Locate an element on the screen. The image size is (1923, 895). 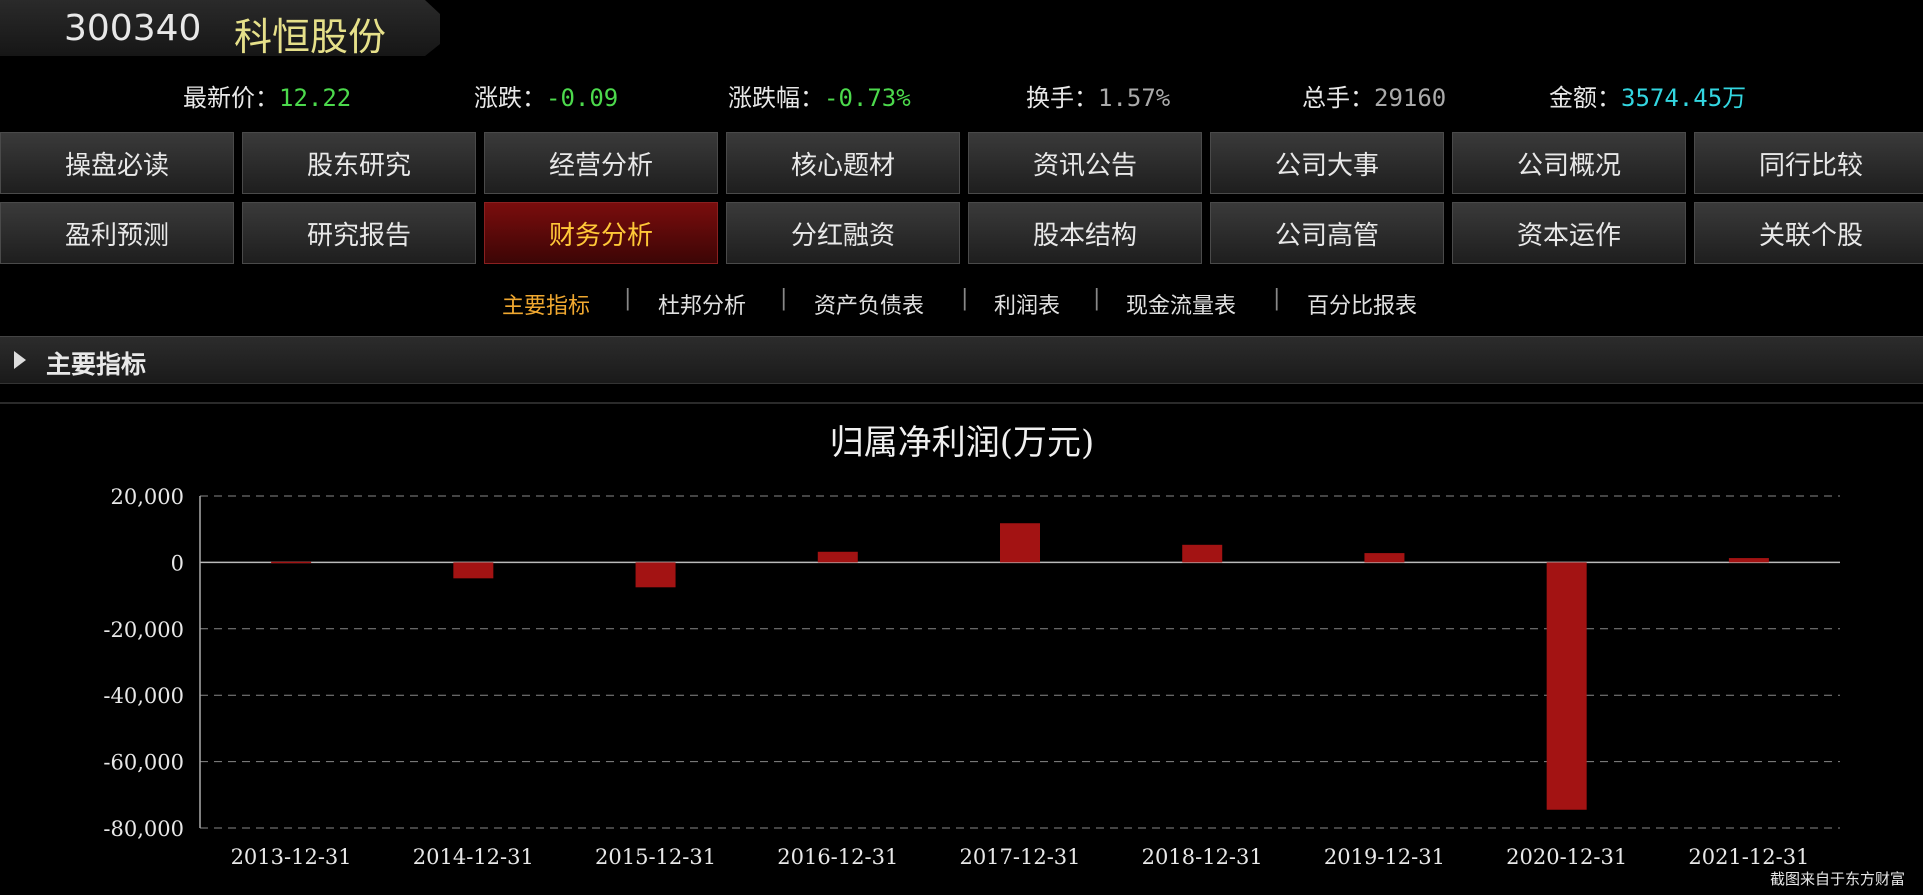
pct-value: -0.73% is located at coordinates (867, 98).